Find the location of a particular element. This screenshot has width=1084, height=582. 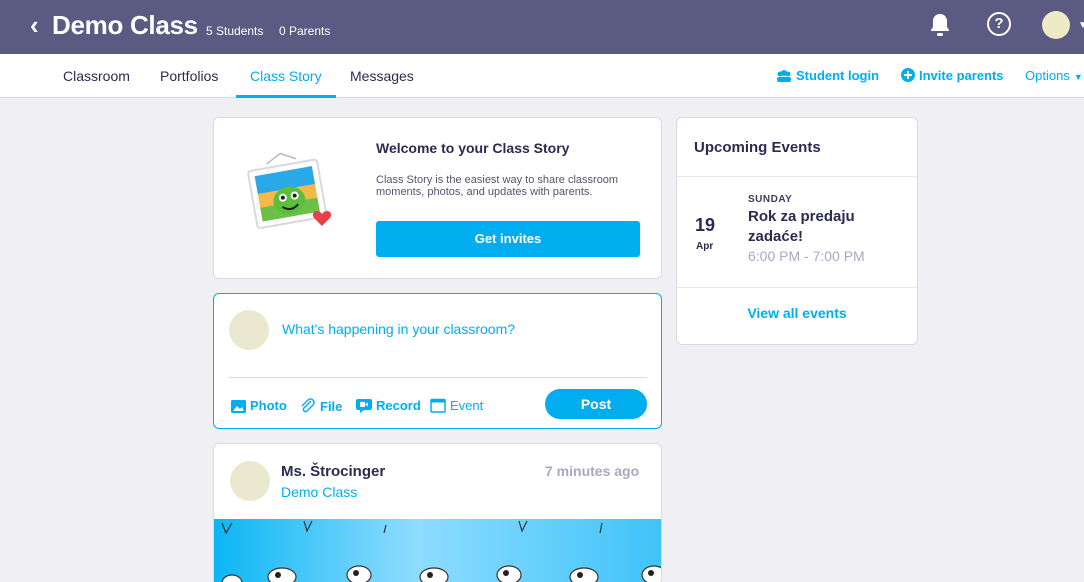

class-story-illustration-icon is located at coordinates (289, 191).